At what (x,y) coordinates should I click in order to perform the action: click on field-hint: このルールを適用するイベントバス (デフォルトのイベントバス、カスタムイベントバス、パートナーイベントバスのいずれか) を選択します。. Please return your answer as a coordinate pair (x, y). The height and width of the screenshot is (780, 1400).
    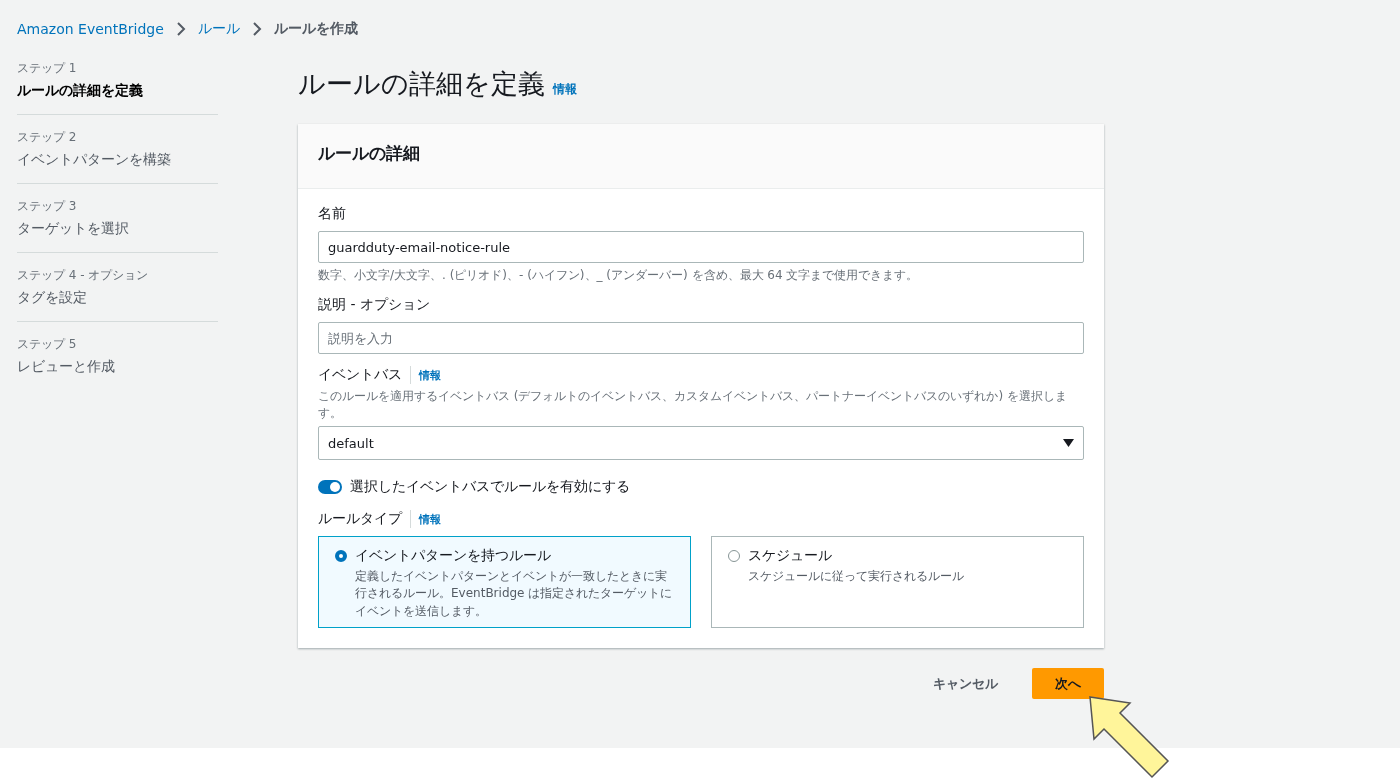
    Looking at the image, I should click on (693, 405).